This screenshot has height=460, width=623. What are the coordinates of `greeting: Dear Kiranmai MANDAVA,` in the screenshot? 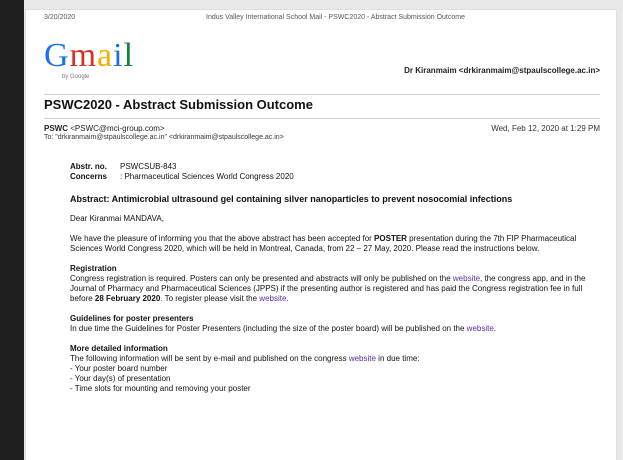 It's located at (117, 218).